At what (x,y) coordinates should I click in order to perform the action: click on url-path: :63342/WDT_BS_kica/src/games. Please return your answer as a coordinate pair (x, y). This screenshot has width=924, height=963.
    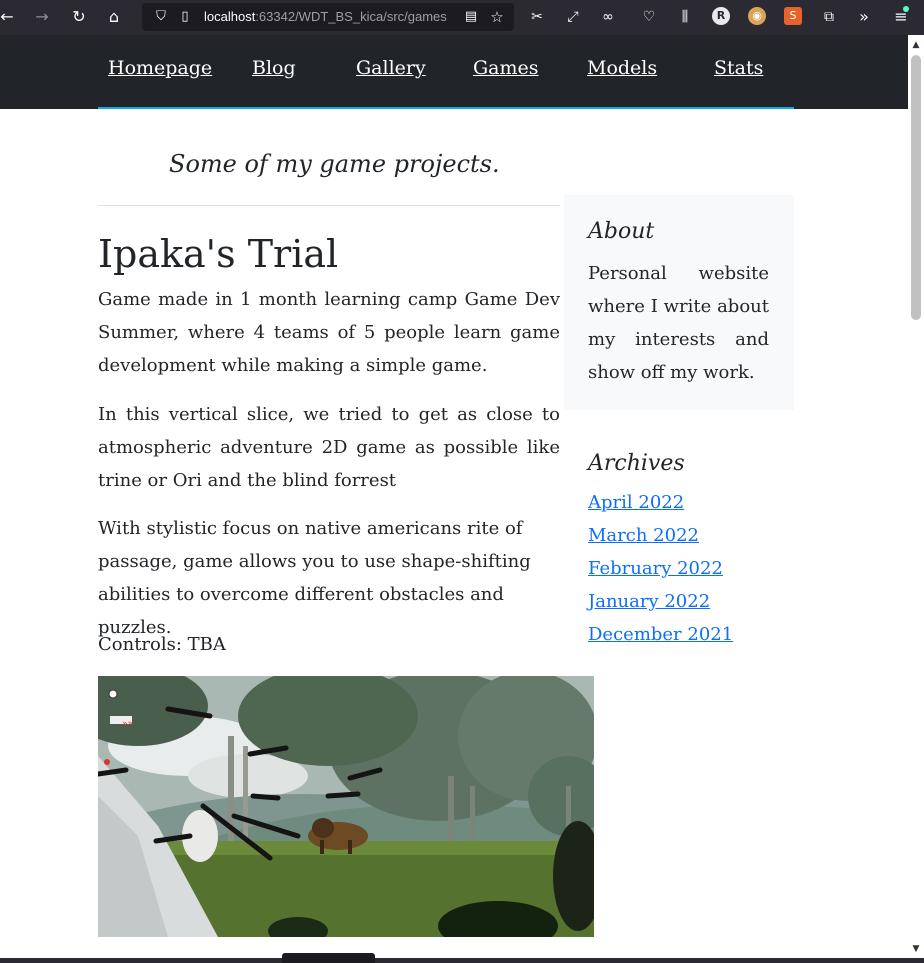
    Looking at the image, I should click on (351, 16).